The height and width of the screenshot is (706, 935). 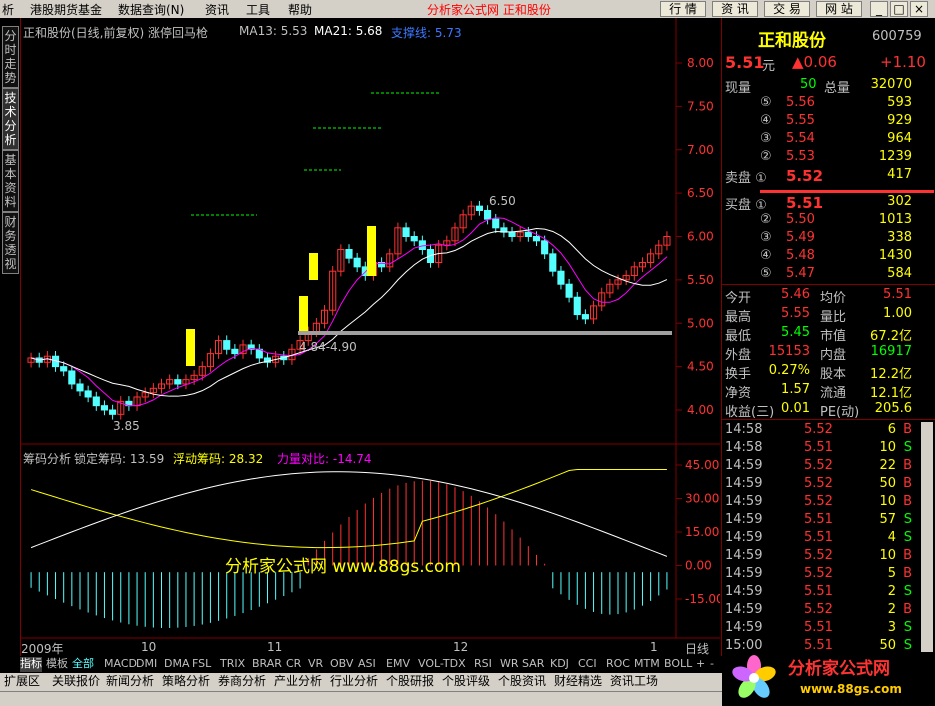 What do you see at coordinates (618, 664) in the screenshot?
I see `indicator-tab: ROC` at bounding box center [618, 664].